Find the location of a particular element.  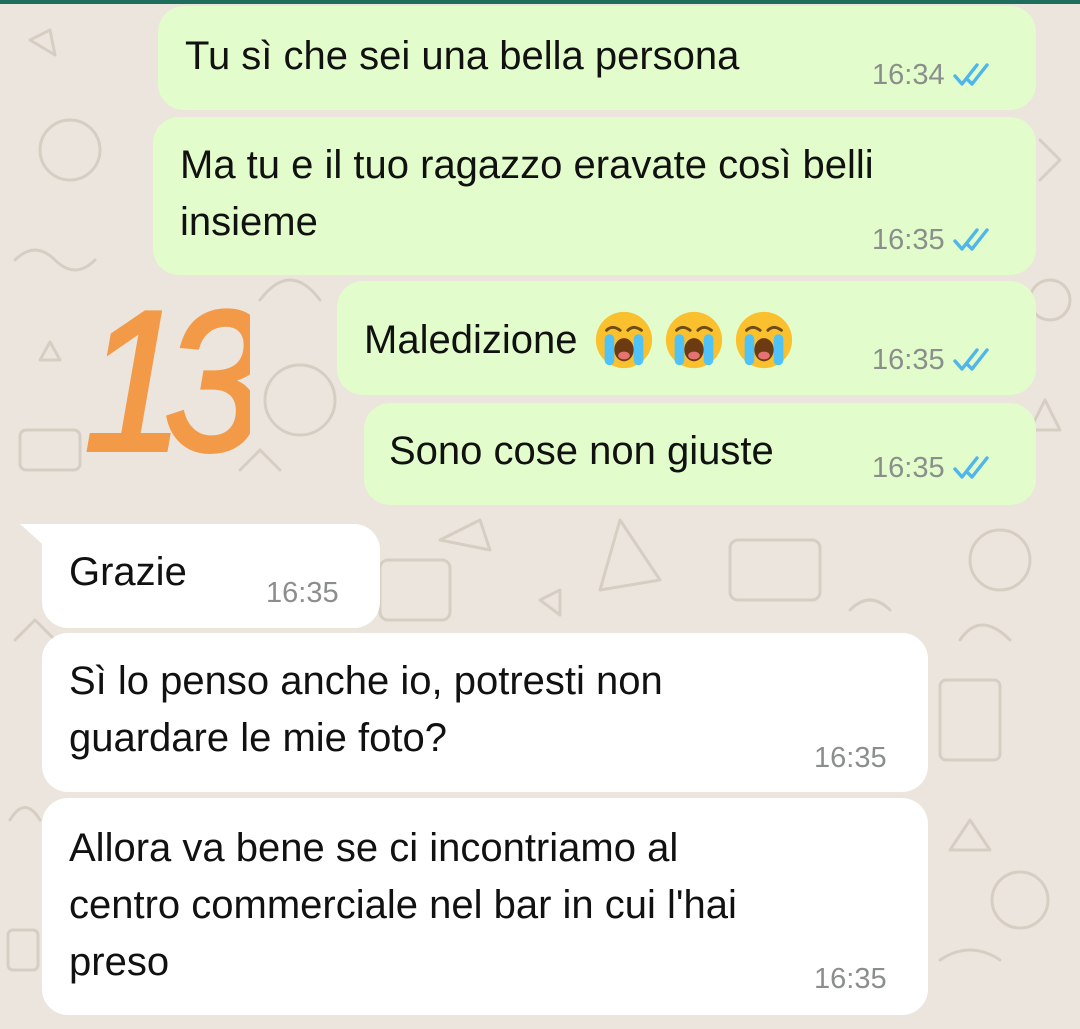

message-line: Sono cose non giuste is located at coordinates (581, 451).